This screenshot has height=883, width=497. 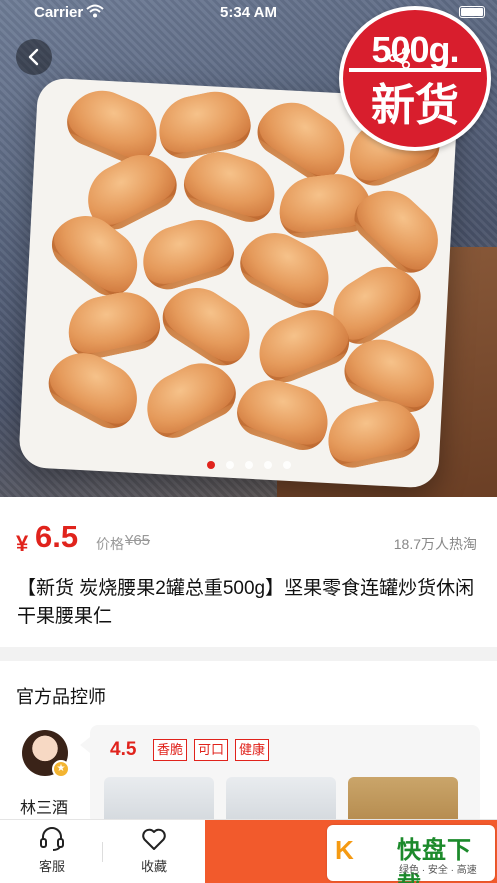 What do you see at coordinates (61, 697) in the screenshot?
I see `section-heading: 官方品控师` at bounding box center [61, 697].